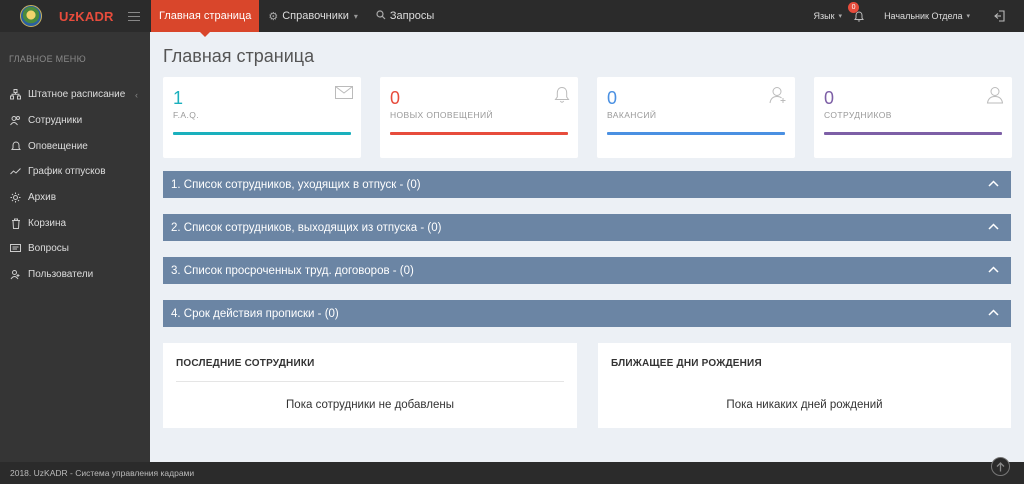 This screenshot has height=484, width=1024. What do you see at coordinates (47, 223) in the screenshot?
I see `sidebar-item-label: Корзина` at bounding box center [47, 223].